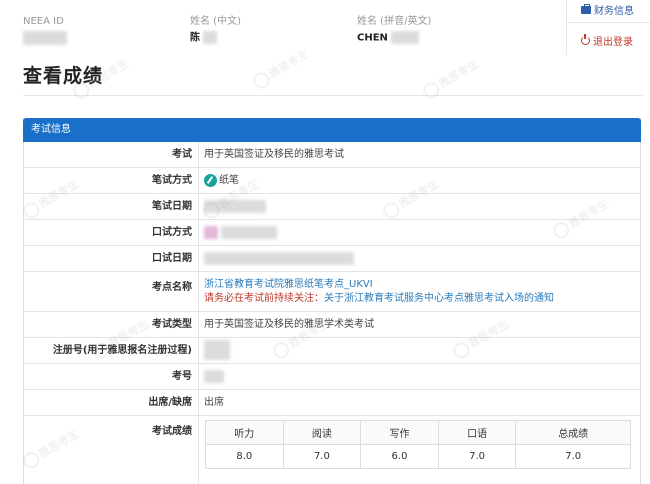 Image resolution: width=650 pixels, height=484 pixels. Describe the element at coordinates (229, 180) in the screenshot. I see `written-method-value: 纸笔` at that location.